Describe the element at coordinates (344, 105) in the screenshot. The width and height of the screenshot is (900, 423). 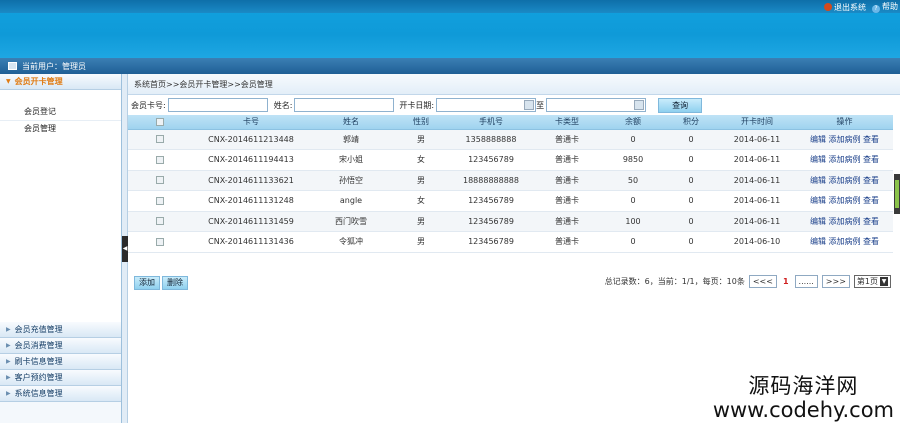
I see `name-input` at that location.